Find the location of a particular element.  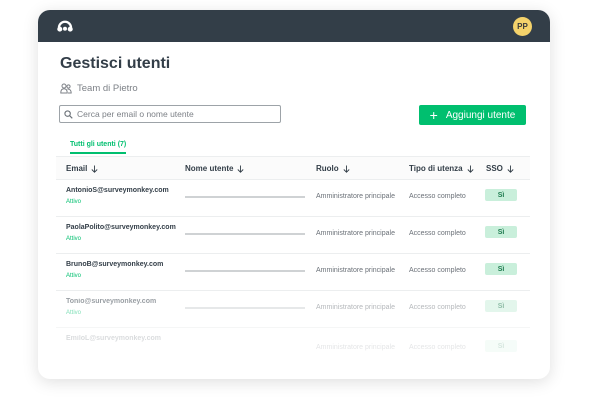

page-title: Gestisci utenti is located at coordinates (115, 63).